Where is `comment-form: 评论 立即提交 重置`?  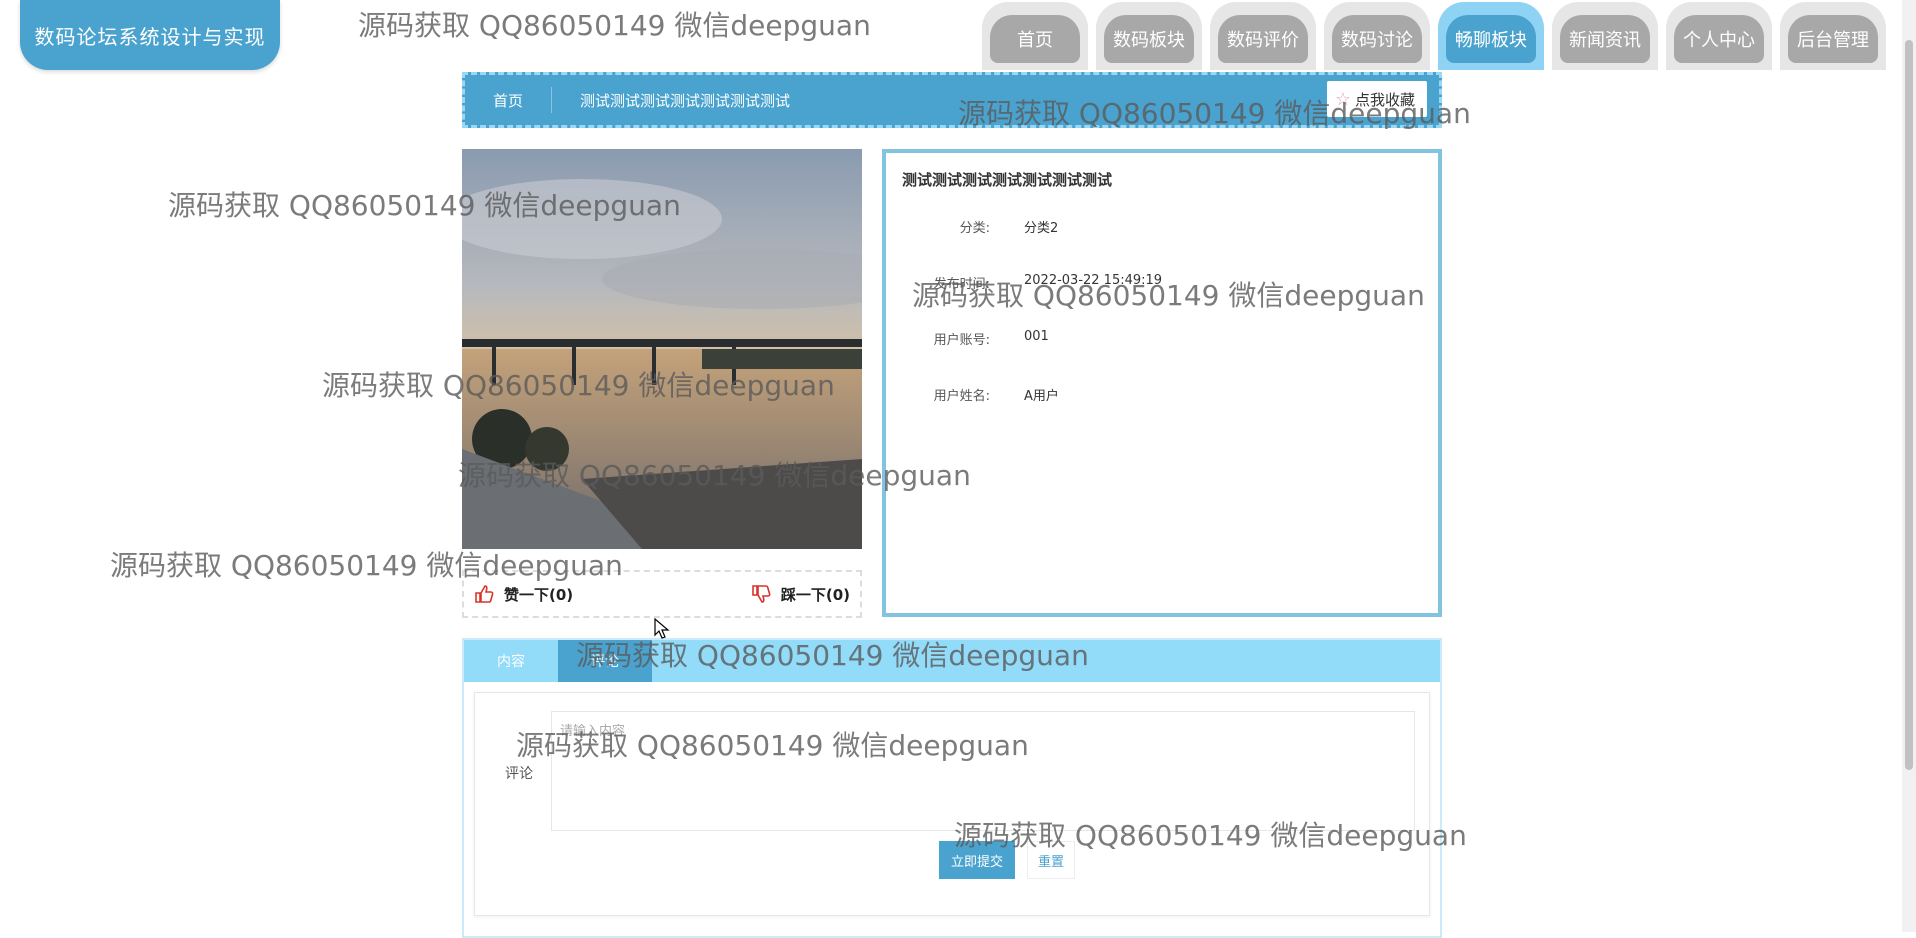 comment-form: 评论 立即提交 重置 is located at coordinates (952, 804).